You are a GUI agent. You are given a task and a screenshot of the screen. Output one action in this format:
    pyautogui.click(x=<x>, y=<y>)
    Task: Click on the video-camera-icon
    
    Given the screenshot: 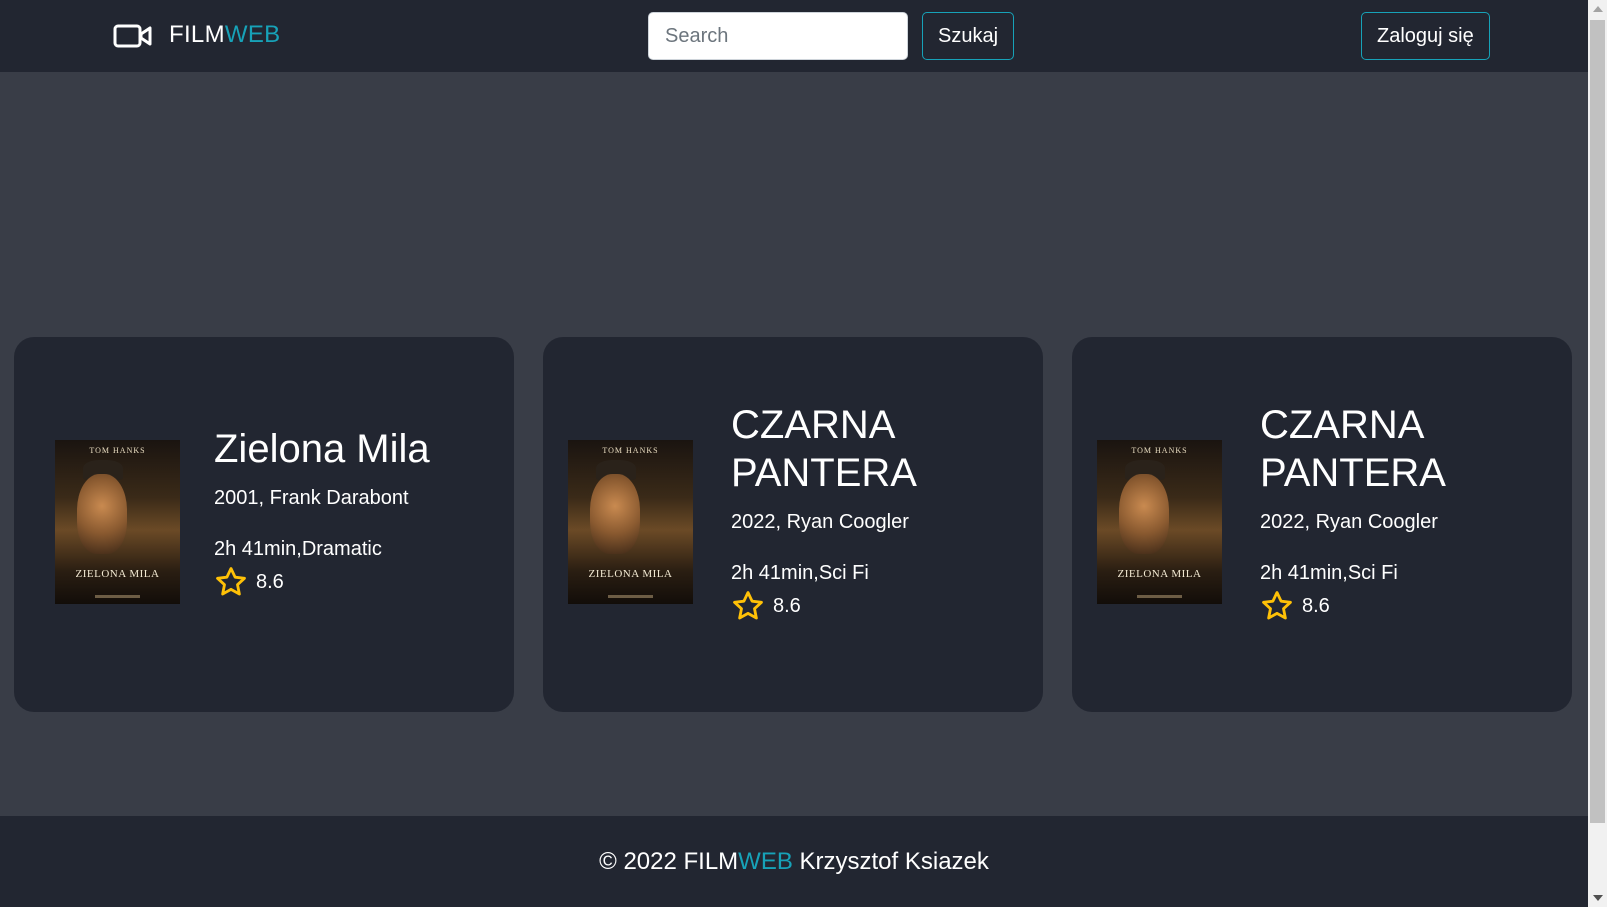 What is the action you would take?
    pyautogui.click(x=132, y=36)
    